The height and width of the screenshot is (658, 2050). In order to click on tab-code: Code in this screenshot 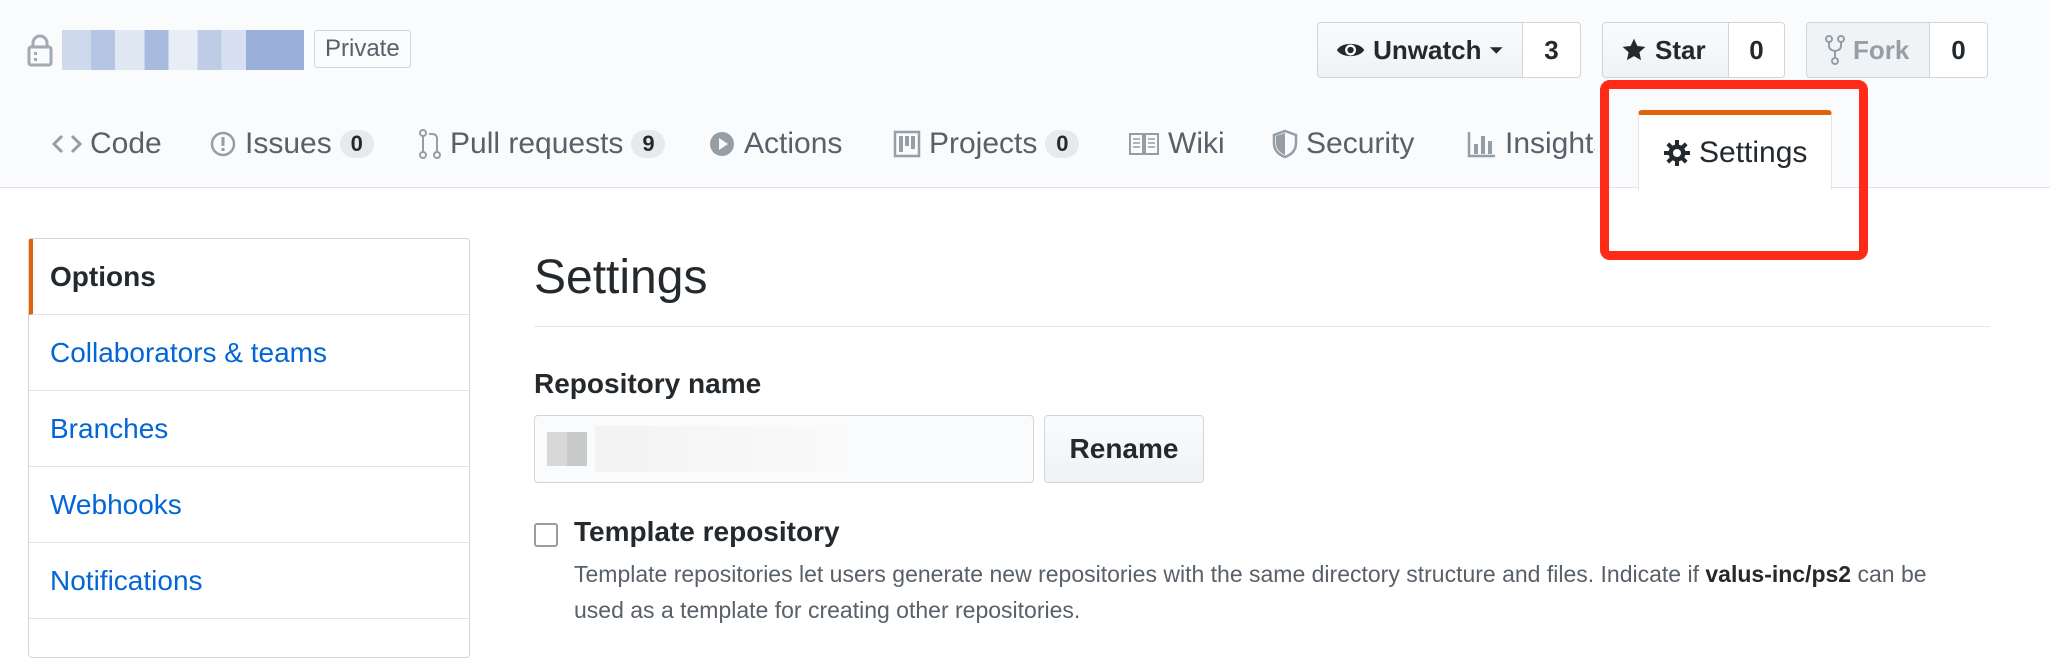, I will do `click(107, 144)`.